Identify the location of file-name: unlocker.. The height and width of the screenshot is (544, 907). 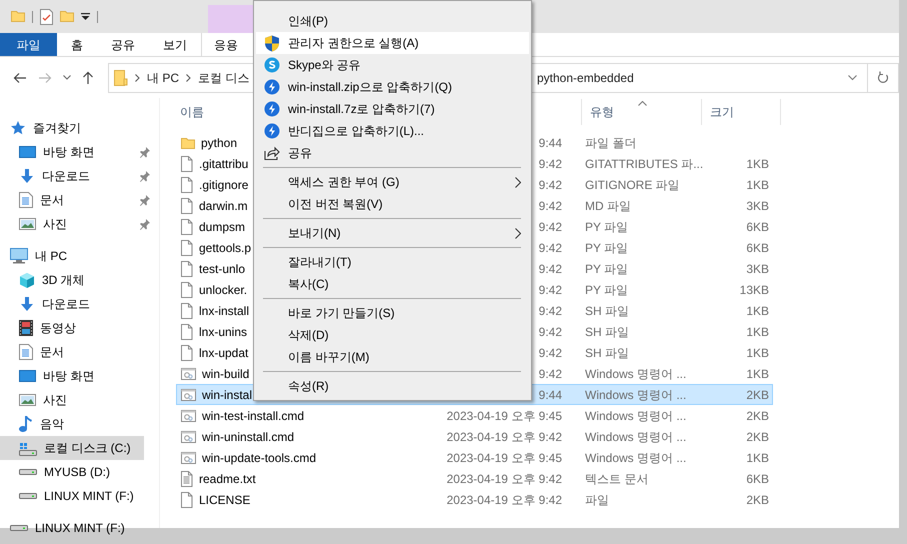
(223, 290).